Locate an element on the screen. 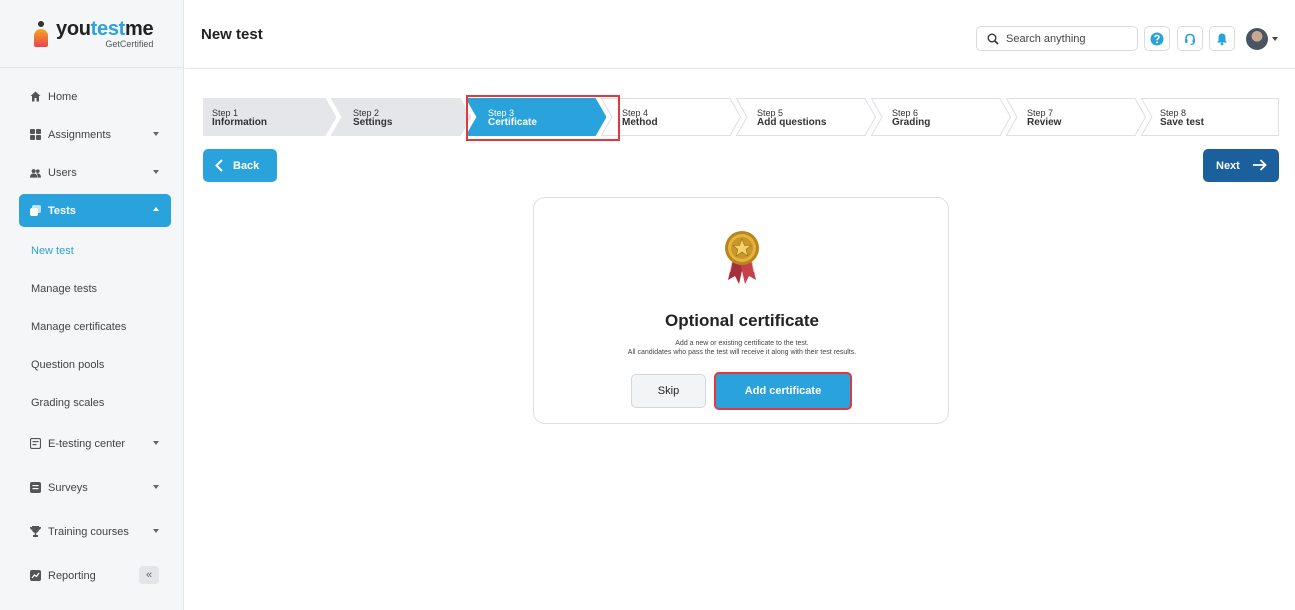  sidebar-item-reporting: Reporting « is located at coordinates (95, 575).